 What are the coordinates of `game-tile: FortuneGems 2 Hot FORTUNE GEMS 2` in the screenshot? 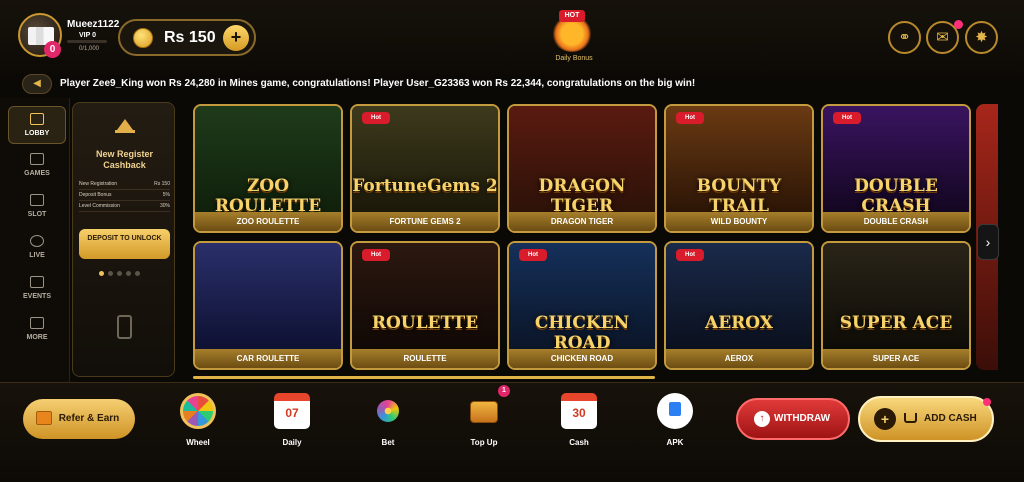 It's located at (425, 168).